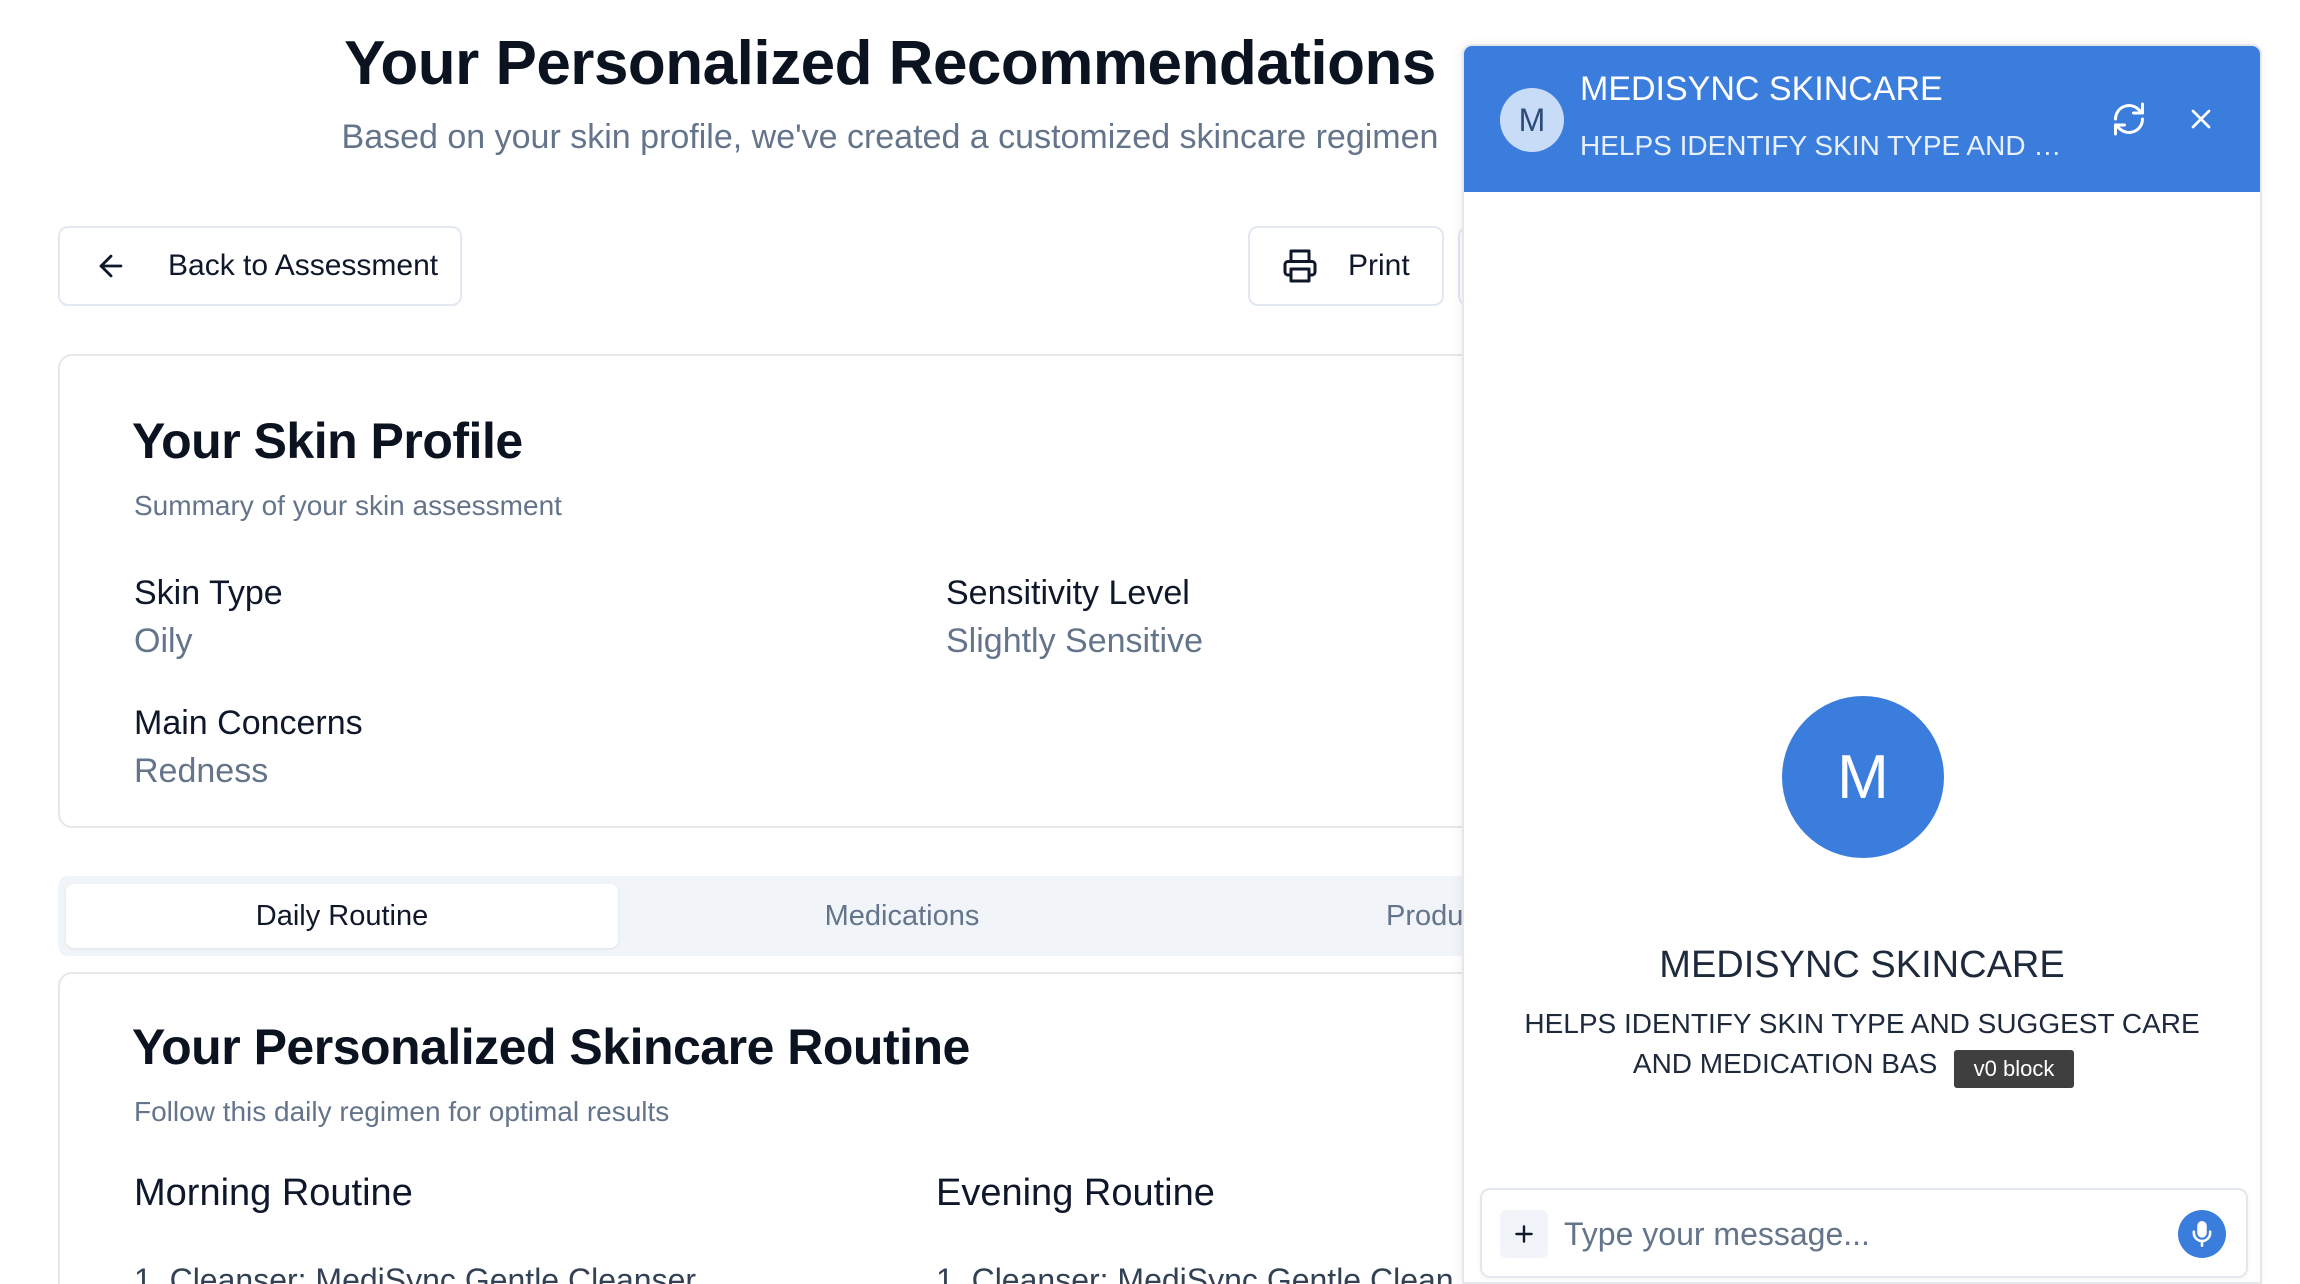  I want to click on back-button-label: Back to Assessment, so click(303, 265).